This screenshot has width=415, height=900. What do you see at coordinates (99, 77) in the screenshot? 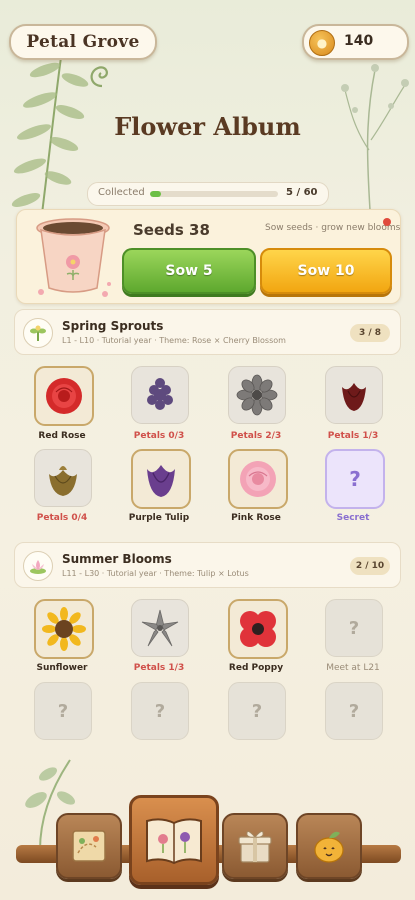
I see `fern-curl-decoration` at bounding box center [99, 77].